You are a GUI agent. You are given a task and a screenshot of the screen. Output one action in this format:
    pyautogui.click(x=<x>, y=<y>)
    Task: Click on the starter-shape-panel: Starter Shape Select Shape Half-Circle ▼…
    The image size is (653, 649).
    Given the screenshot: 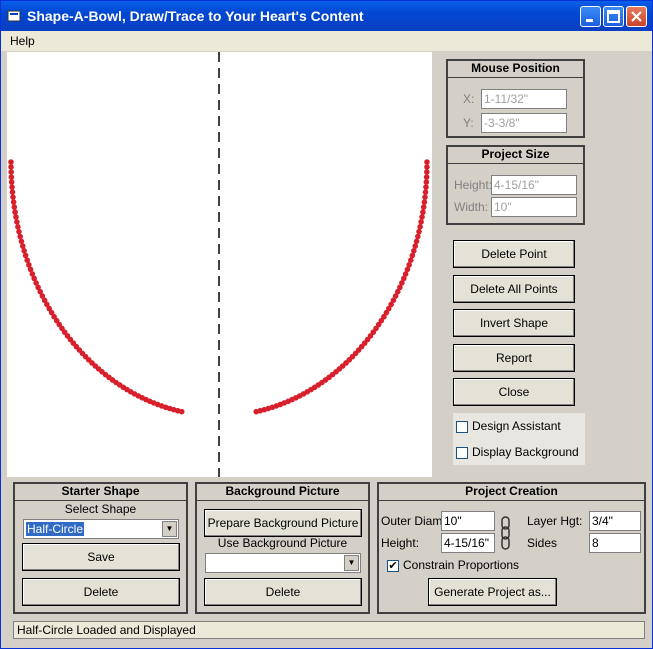 What is the action you would take?
    pyautogui.click(x=100, y=548)
    